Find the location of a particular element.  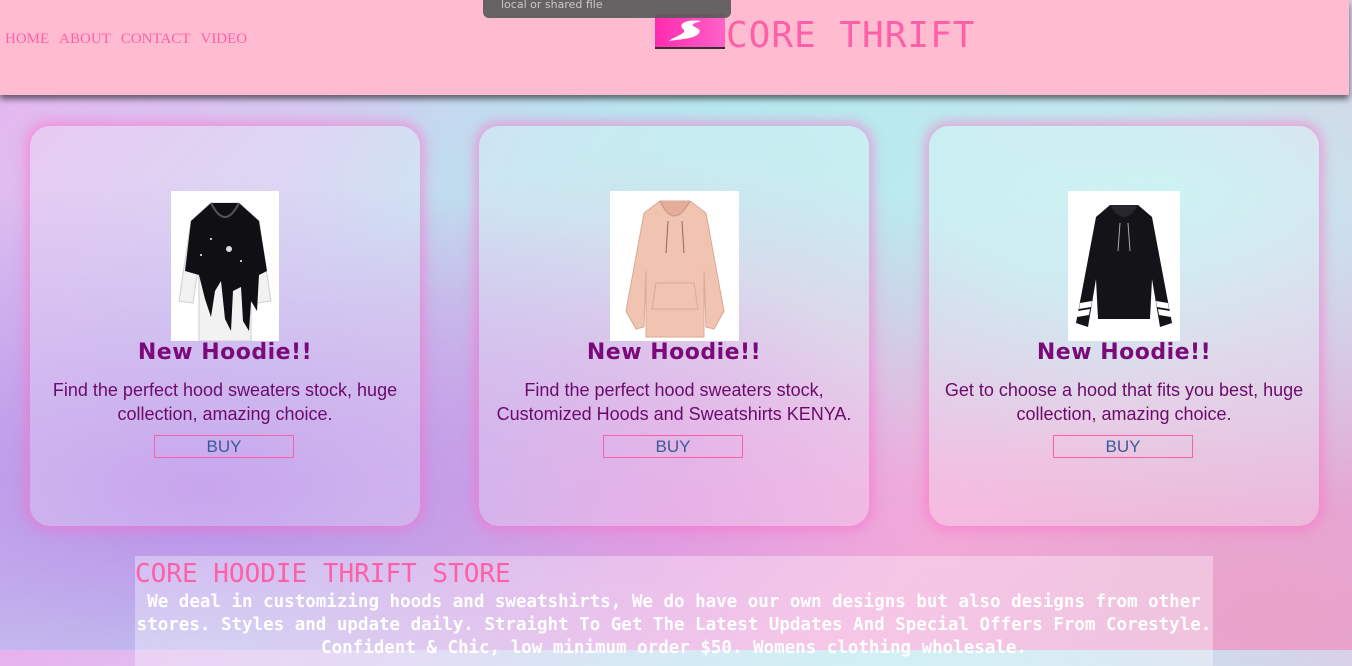

brand-logo is located at coordinates (690, 31).